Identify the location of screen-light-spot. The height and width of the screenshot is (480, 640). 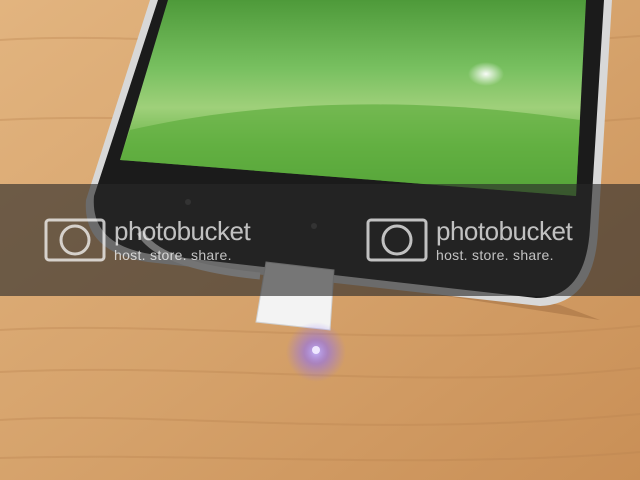
(486, 74).